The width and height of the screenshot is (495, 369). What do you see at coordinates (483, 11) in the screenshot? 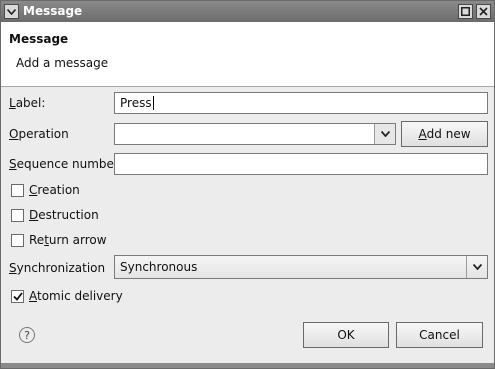
I see `close-icon` at bounding box center [483, 11].